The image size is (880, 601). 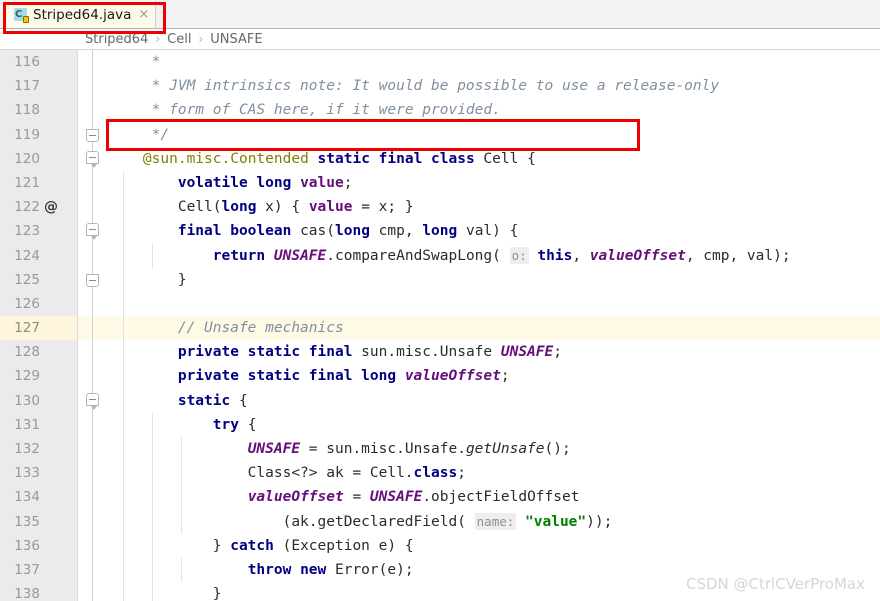 What do you see at coordinates (116, 39) in the screenshot?
I see `breadcrumb-item-striped64: Striped64` at bounding box center [116, 39].